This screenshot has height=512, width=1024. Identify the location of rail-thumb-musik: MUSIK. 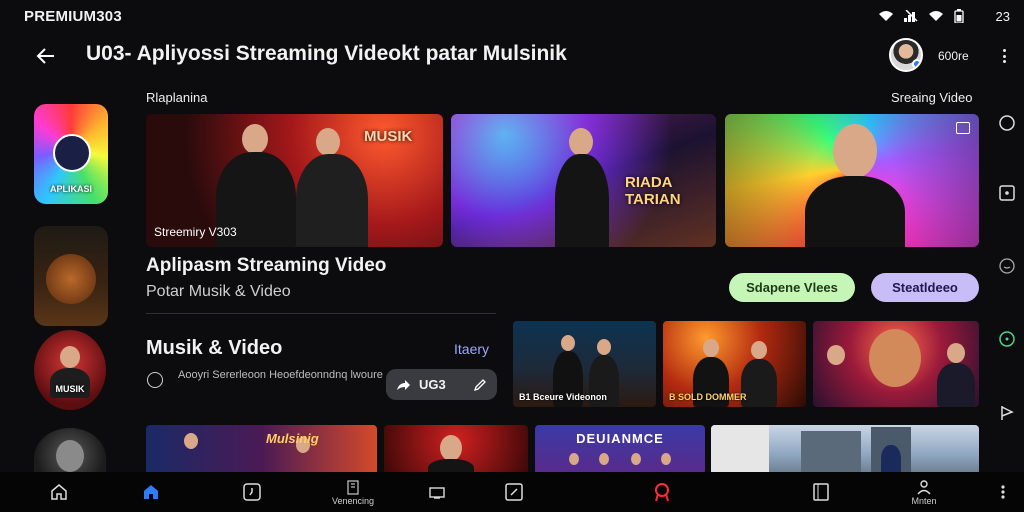
(70, 370).